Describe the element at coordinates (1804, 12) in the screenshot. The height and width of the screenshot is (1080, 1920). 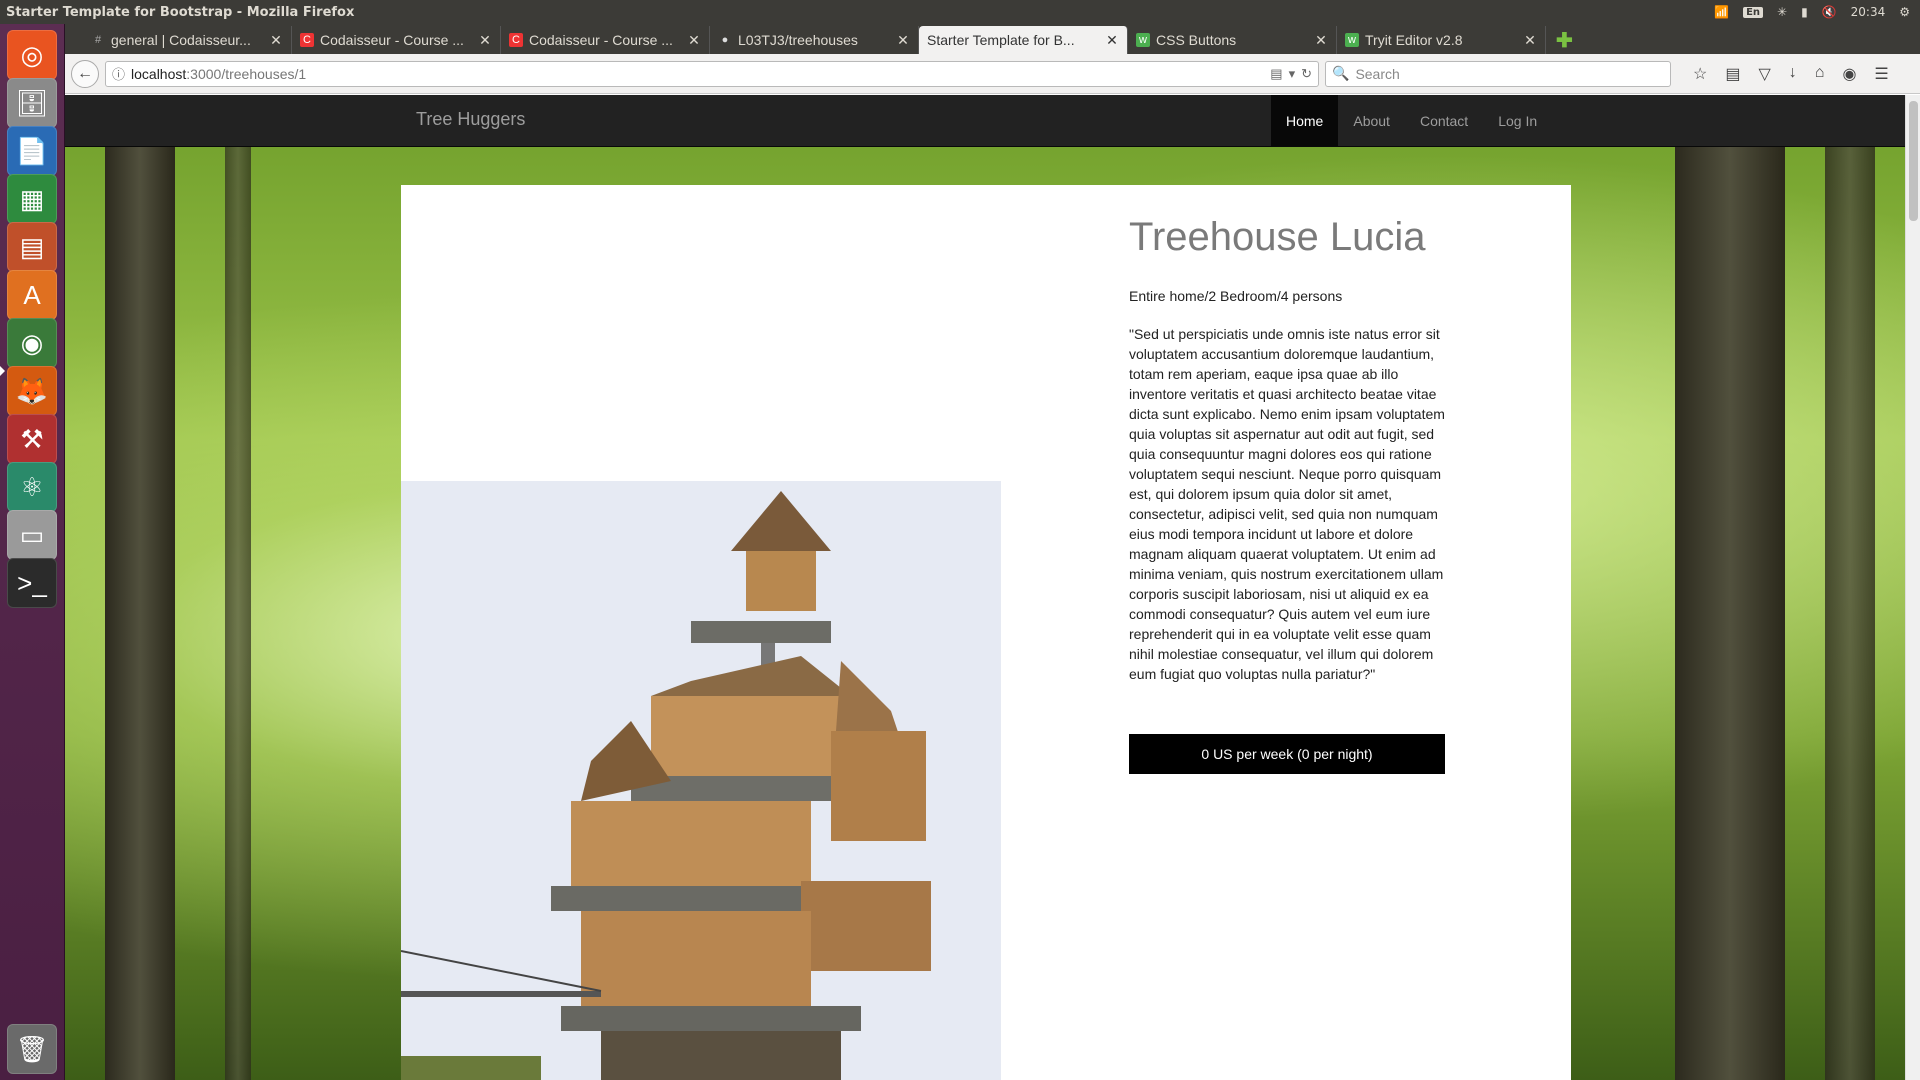
I see `battery-icon: ▮` at that location.